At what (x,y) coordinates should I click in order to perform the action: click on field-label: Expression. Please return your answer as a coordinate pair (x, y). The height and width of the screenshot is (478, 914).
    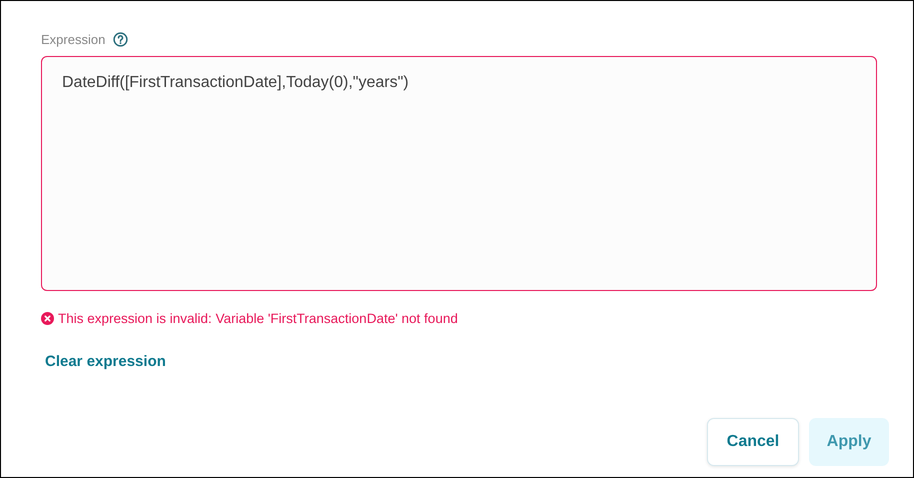
    Looking at the image, I should click on (73, 40).